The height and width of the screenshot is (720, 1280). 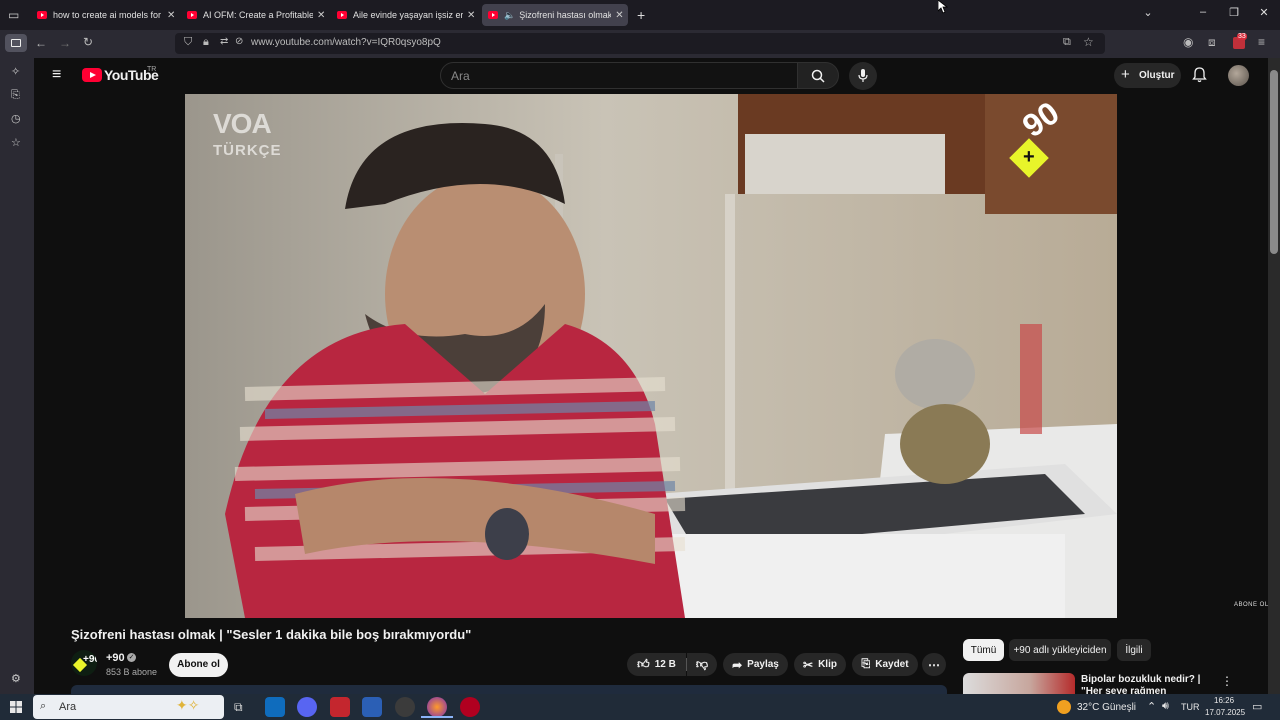 What do you see at coordinates (1242, 36) in the screenshot?
I see `extension-badge: 33` at bounding box center [1242, 36].